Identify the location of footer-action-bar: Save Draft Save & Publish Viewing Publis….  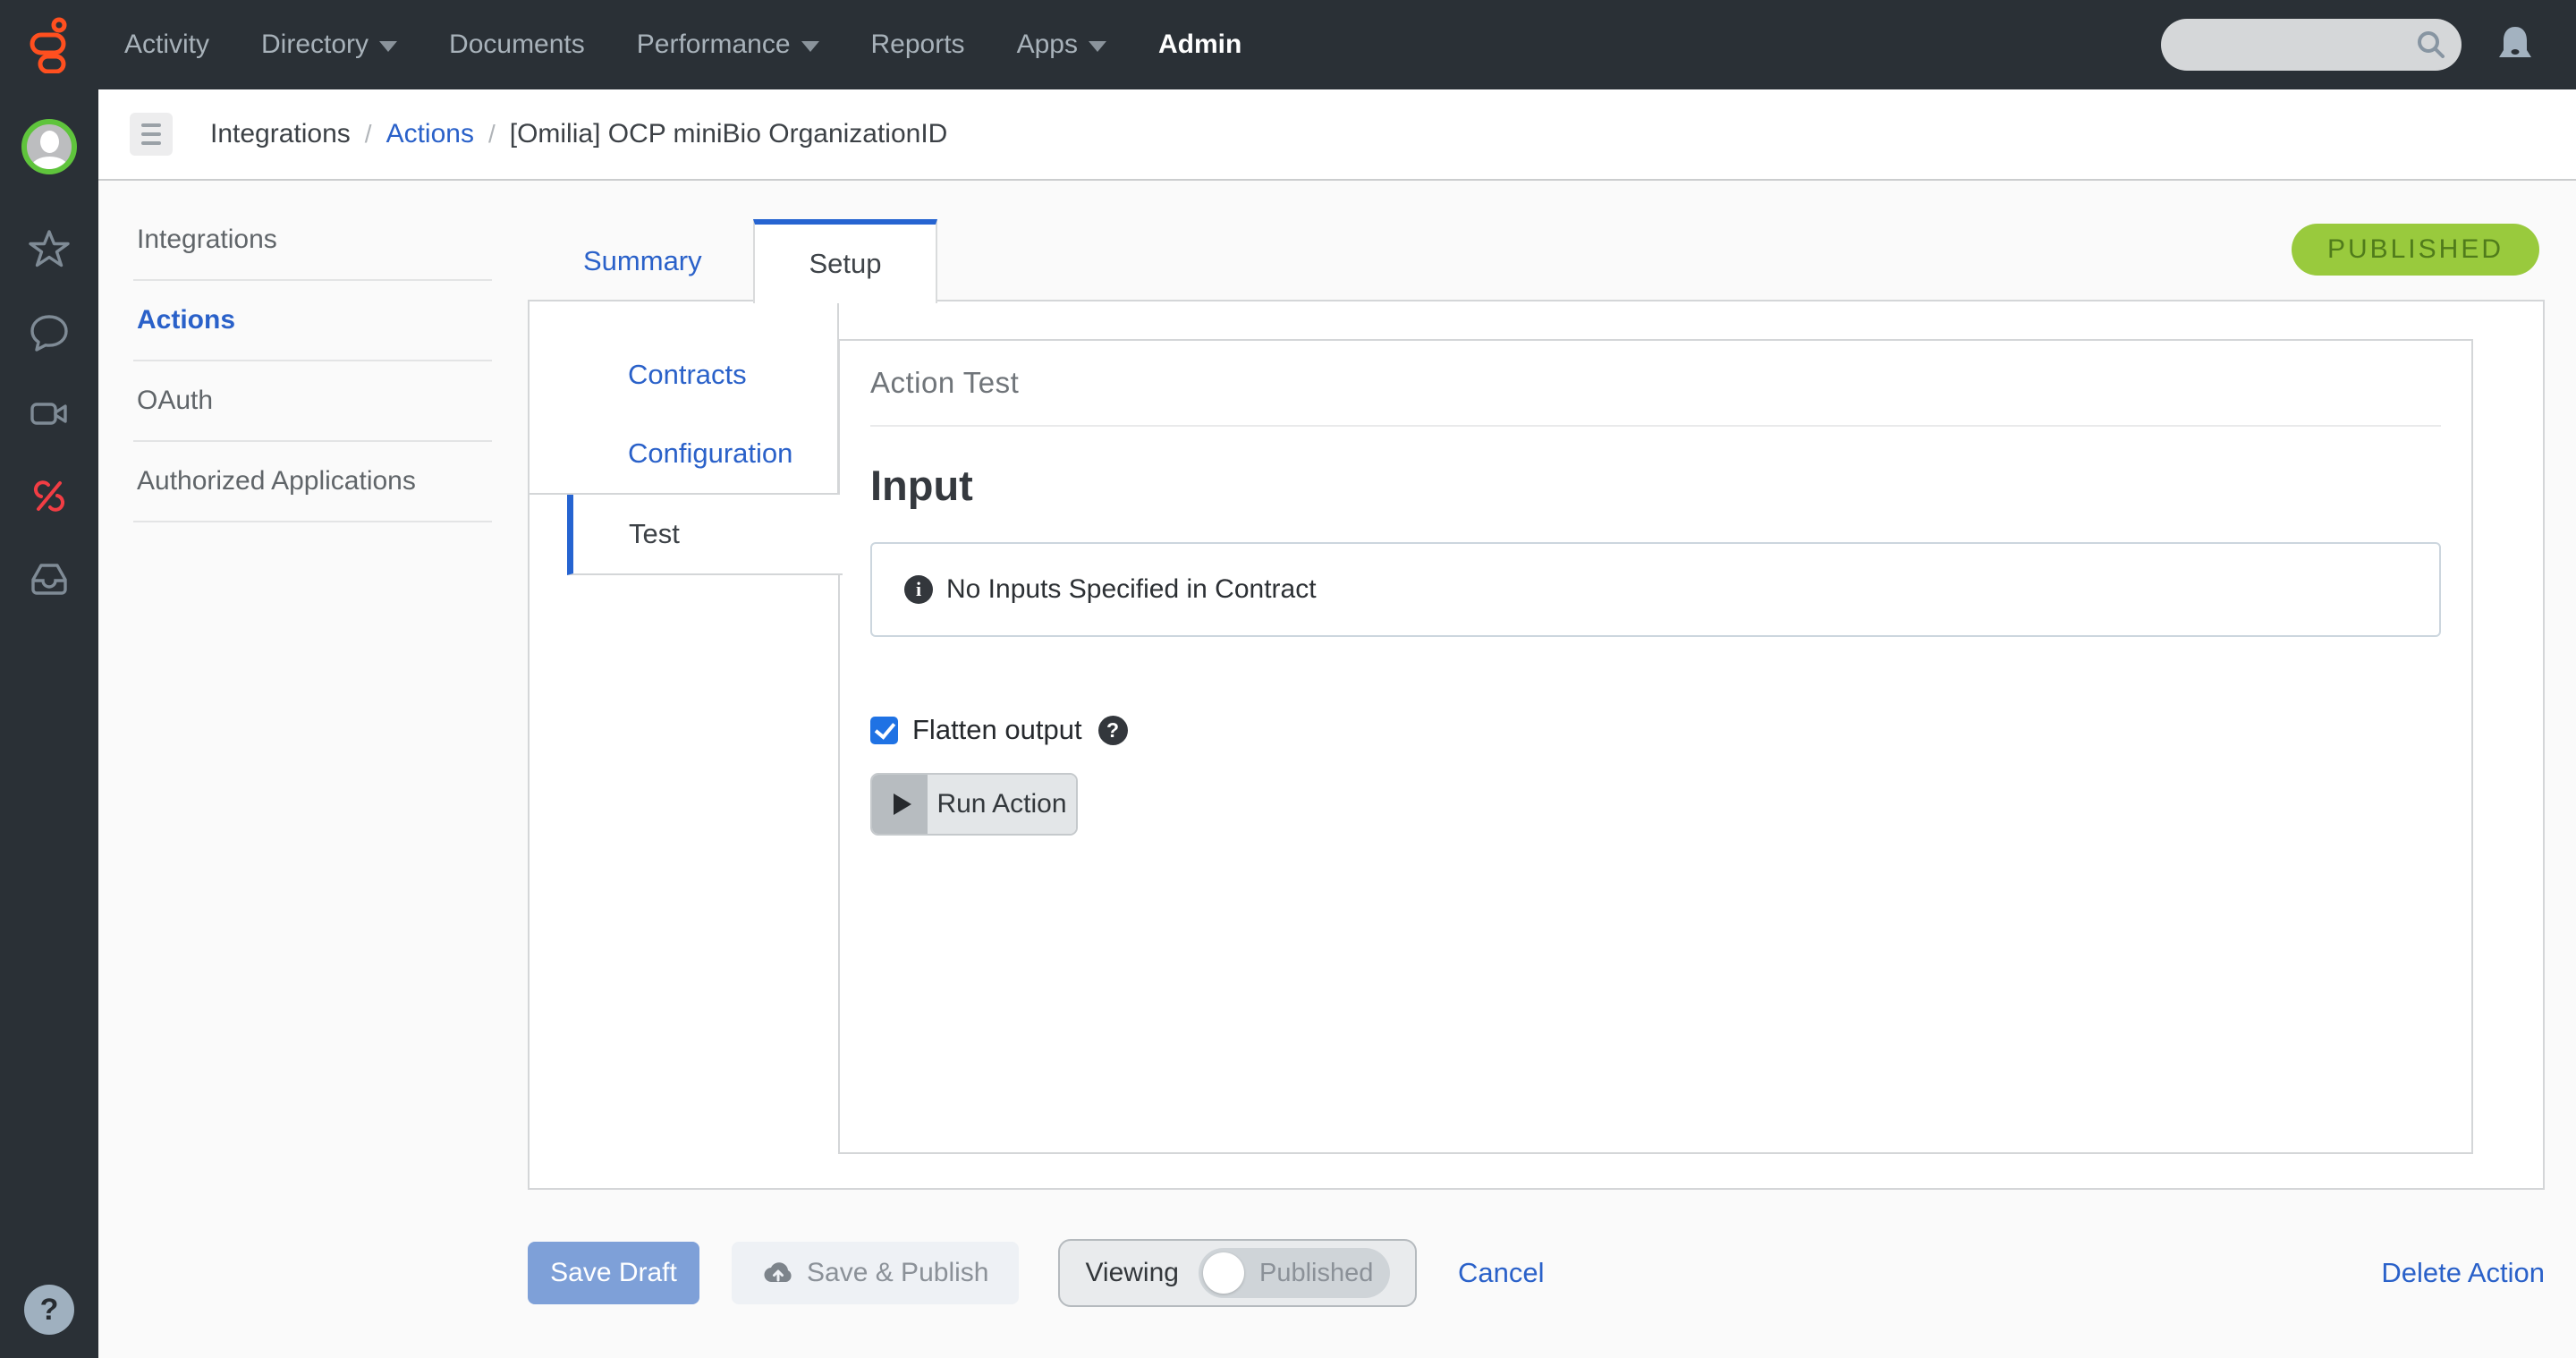
(1536, 1273).